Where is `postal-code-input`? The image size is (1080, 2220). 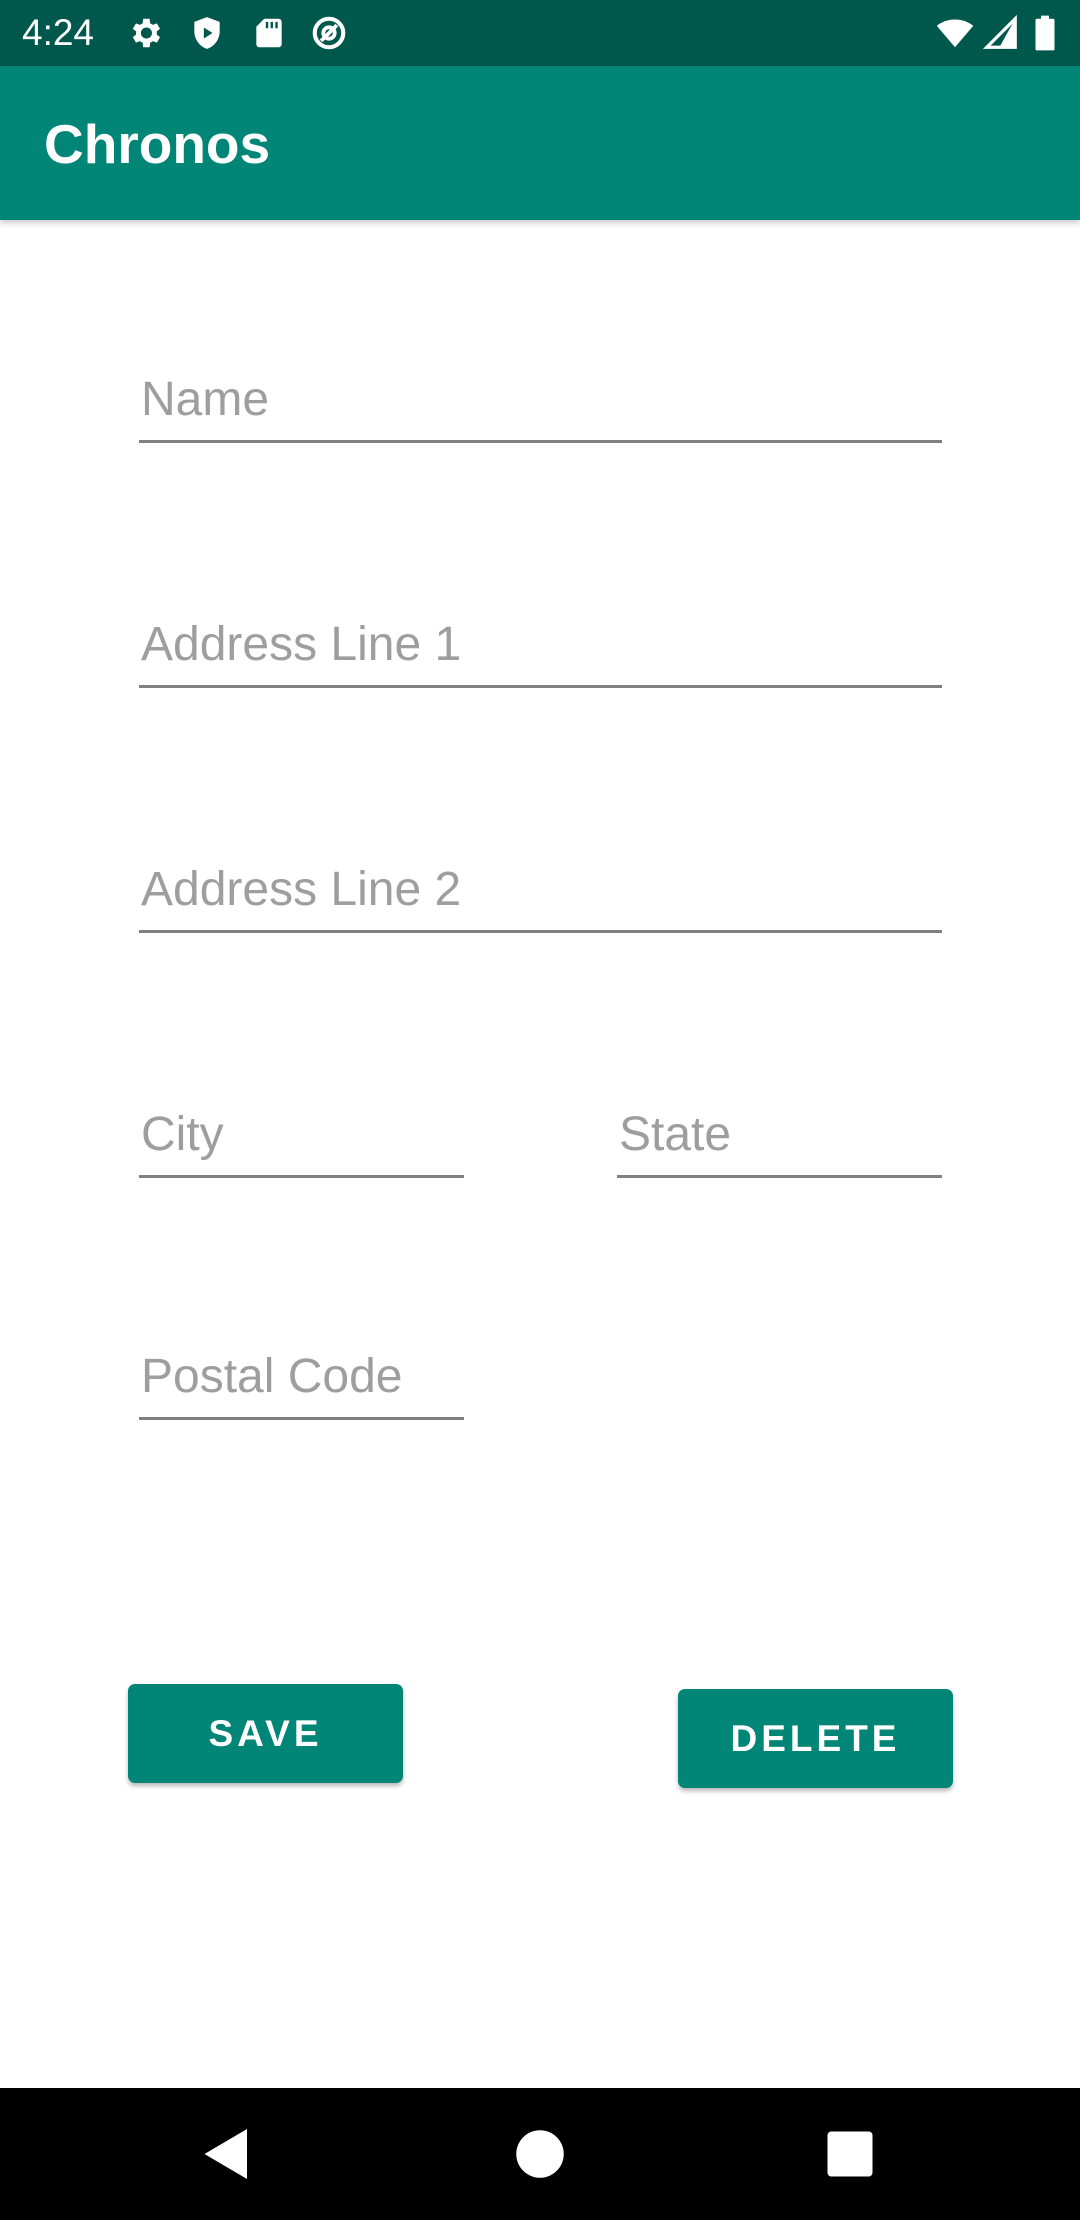
postal-code-input is located at coordinates (301, 1381).